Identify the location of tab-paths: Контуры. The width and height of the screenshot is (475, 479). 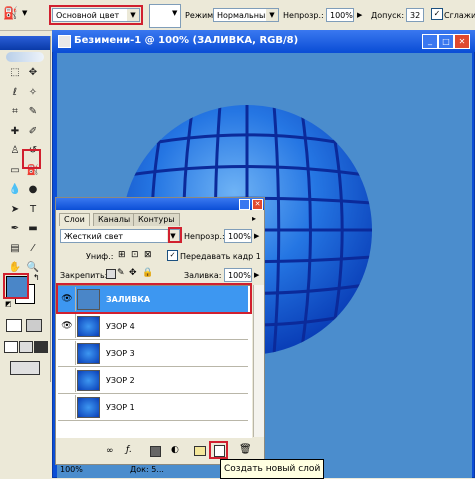
(156, 219).